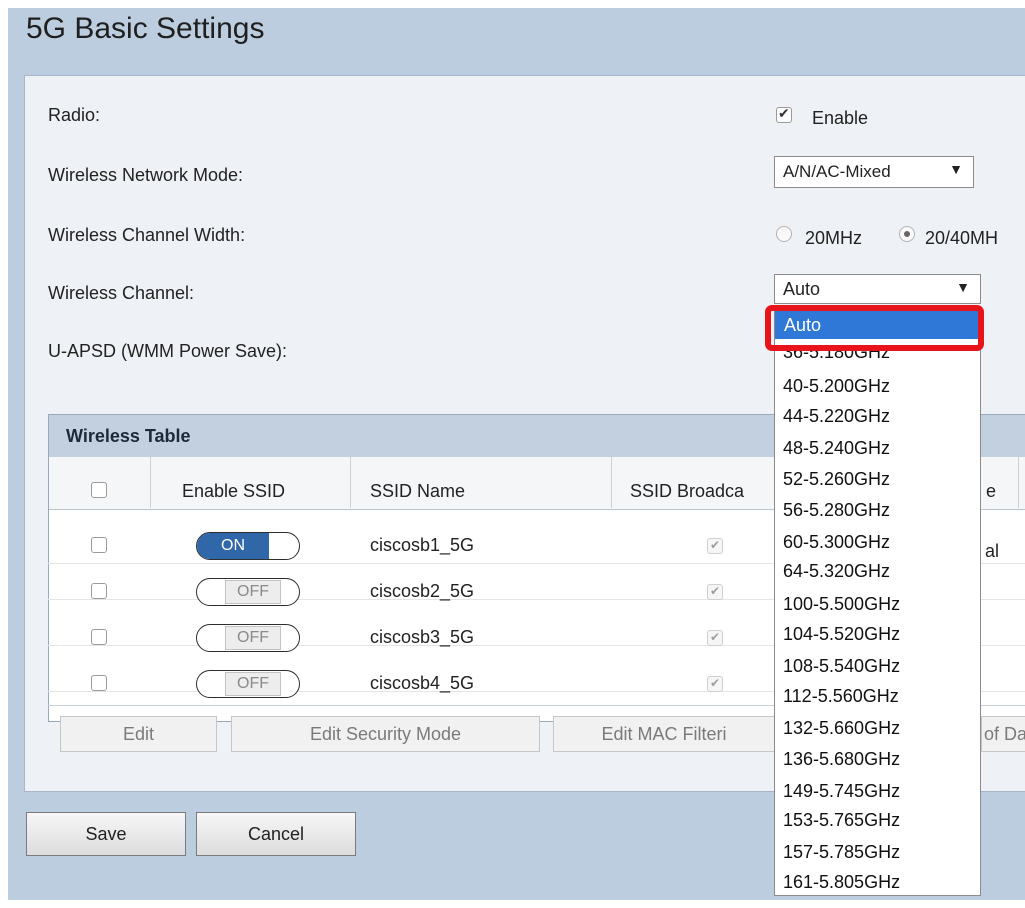 Image resolution: width=1025 pixels, height=908 pixels. Describe the element at coordinates (147, 235) in the screenshot. I see `channel-width-label: Wireless Channel Width:` at that location.